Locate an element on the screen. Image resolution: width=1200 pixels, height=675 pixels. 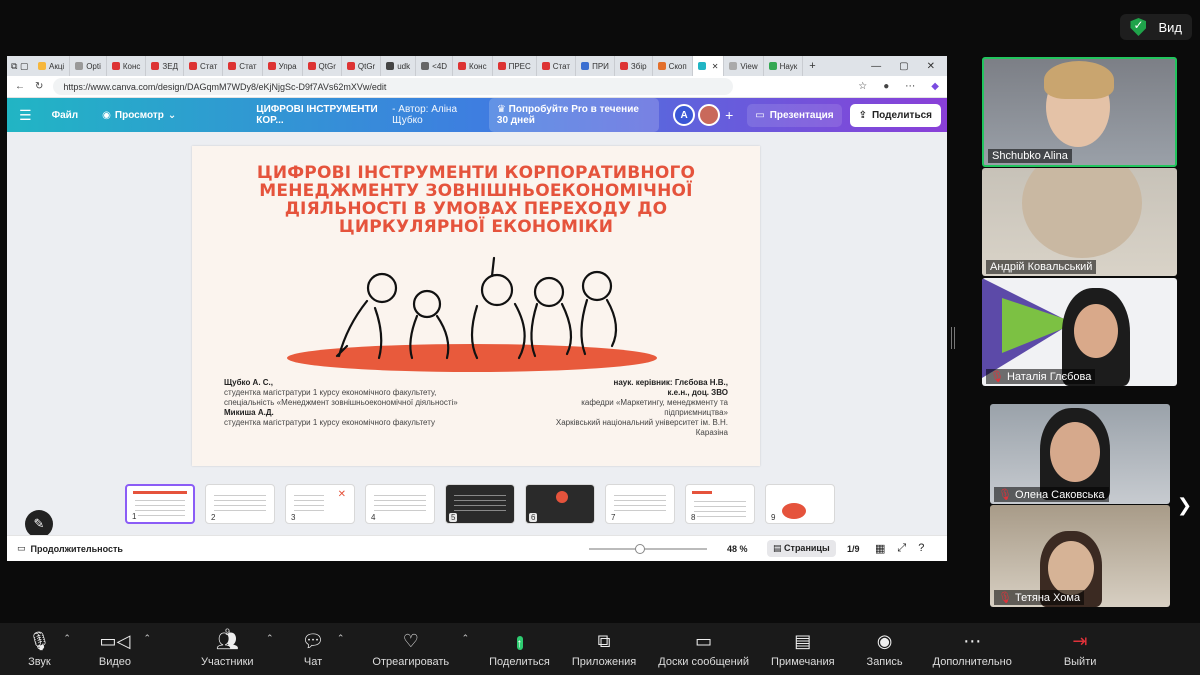
avatar: A is located at coordinates (684, 115).